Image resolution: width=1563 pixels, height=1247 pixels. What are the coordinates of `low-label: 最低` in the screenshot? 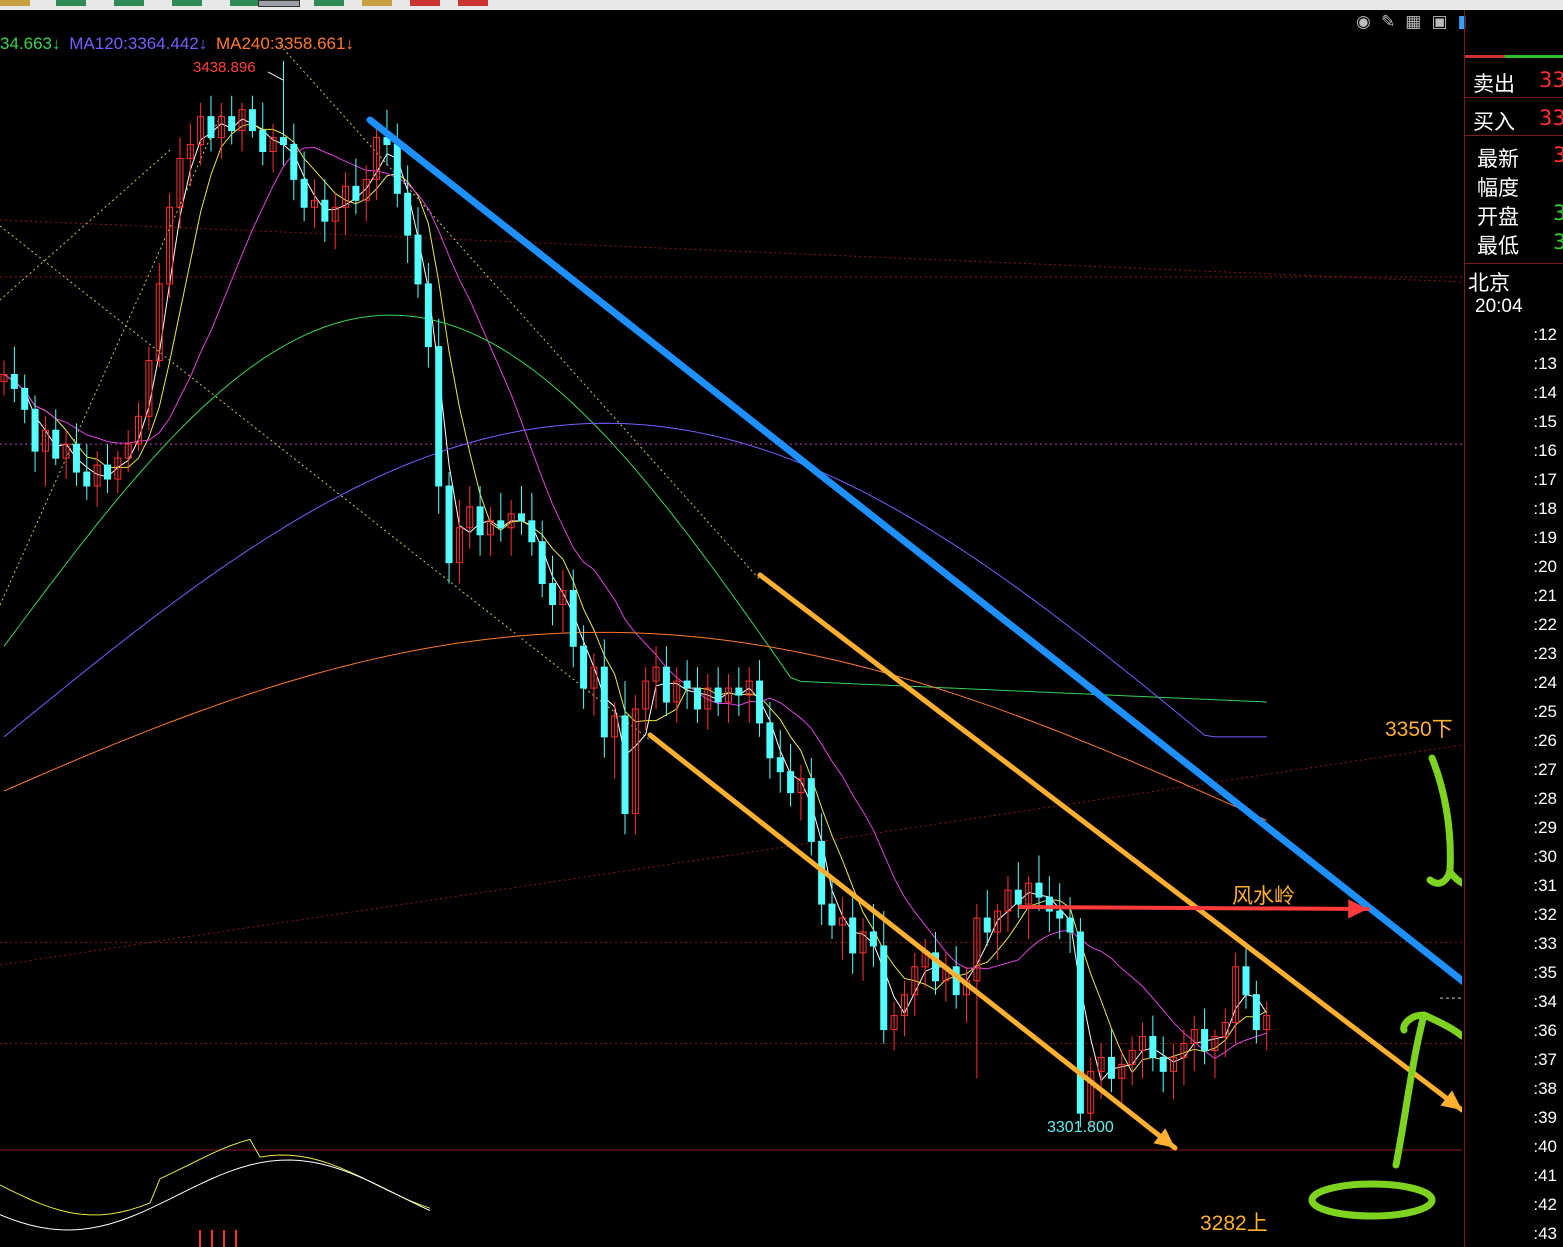 It's located at (1498, 246).